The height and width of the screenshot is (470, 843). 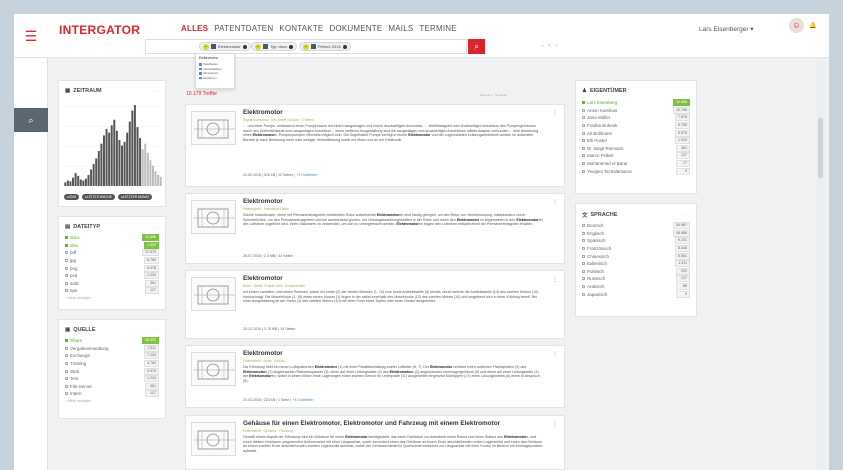 I want to click on result-title: Elektromotor, so click(x=263, y=112).